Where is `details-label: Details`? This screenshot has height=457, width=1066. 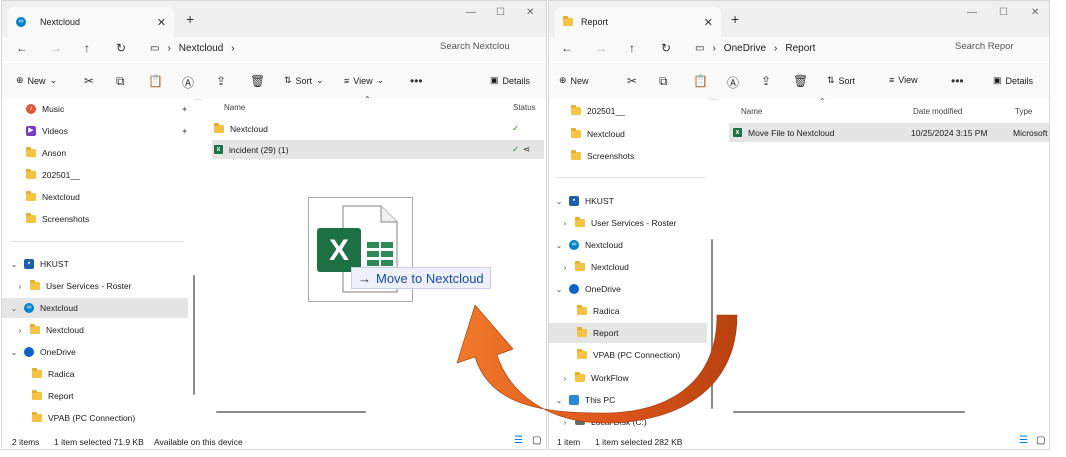 details-label: Details is located at coordinates (1019, 80).